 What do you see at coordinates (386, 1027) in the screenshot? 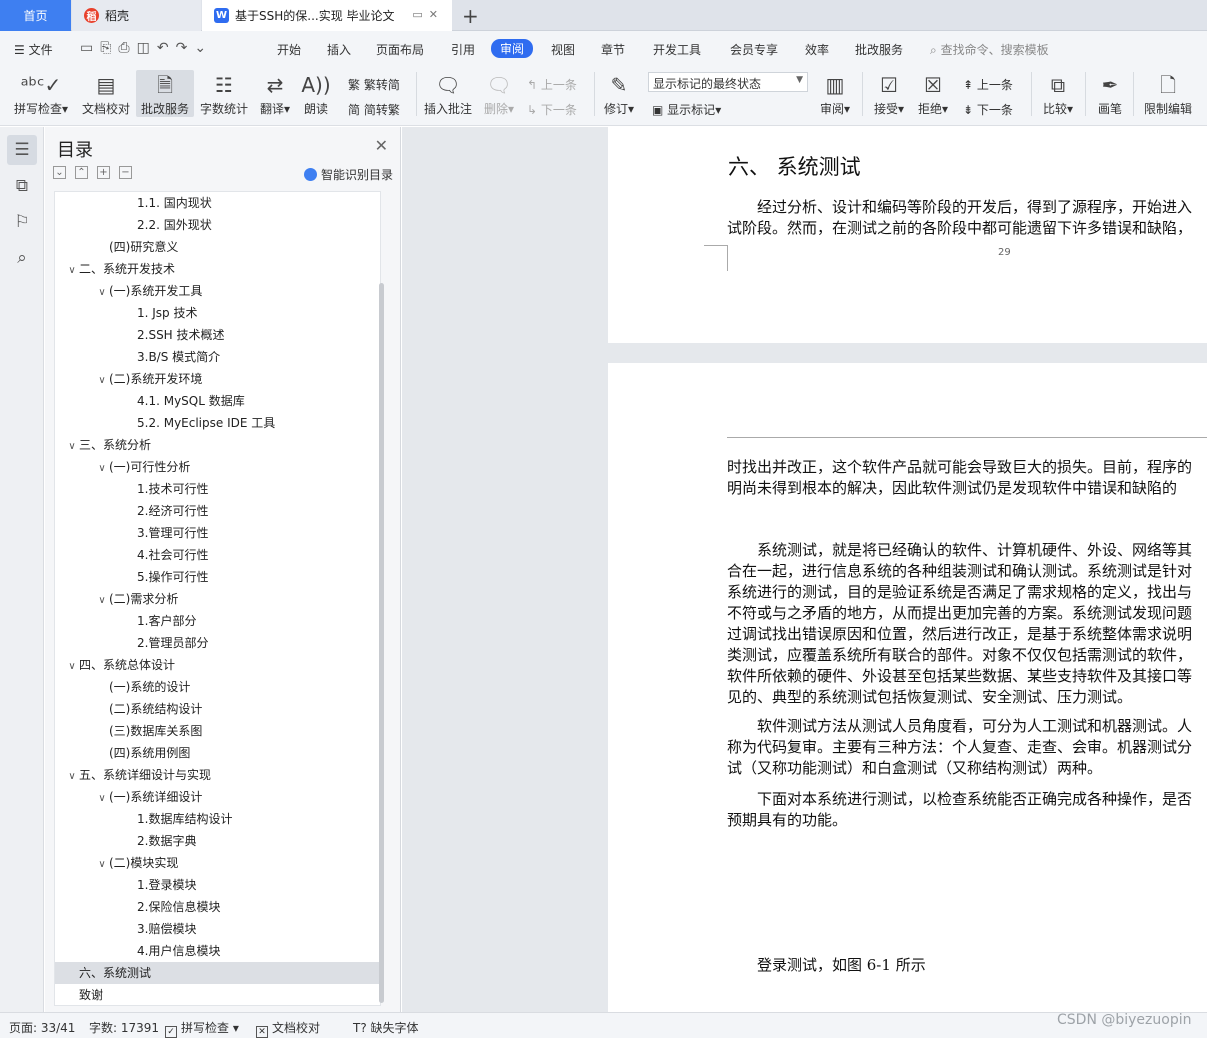
I see `missing-font-indicator: T? 缺失字体` at bounding box center [386, 1027].